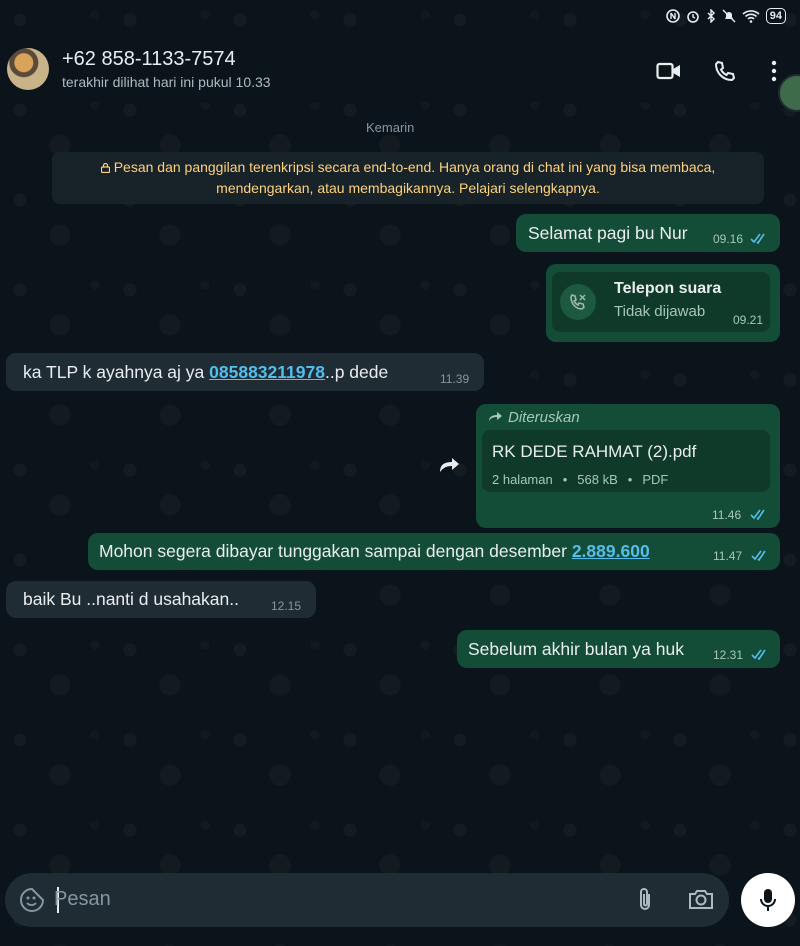 This screenshot has height=946, width=800. I want to click on message-bubble-outgoing: Sebelum akhir bulan ya huk 12.31, so click(618, 649).